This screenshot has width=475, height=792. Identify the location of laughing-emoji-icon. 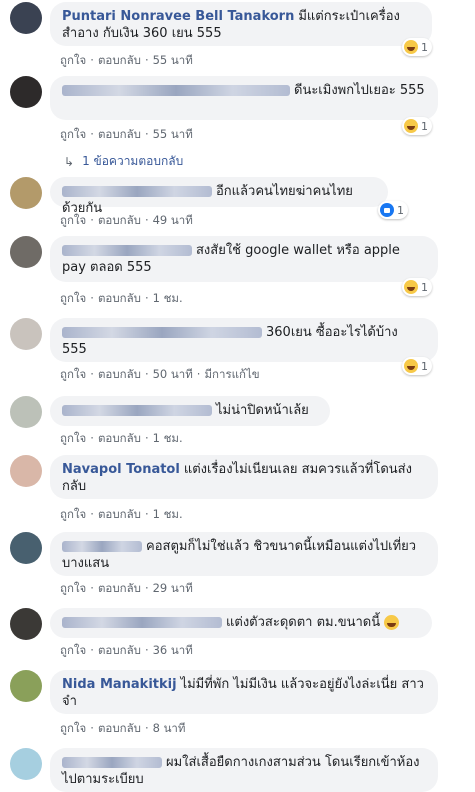
(392, 622).